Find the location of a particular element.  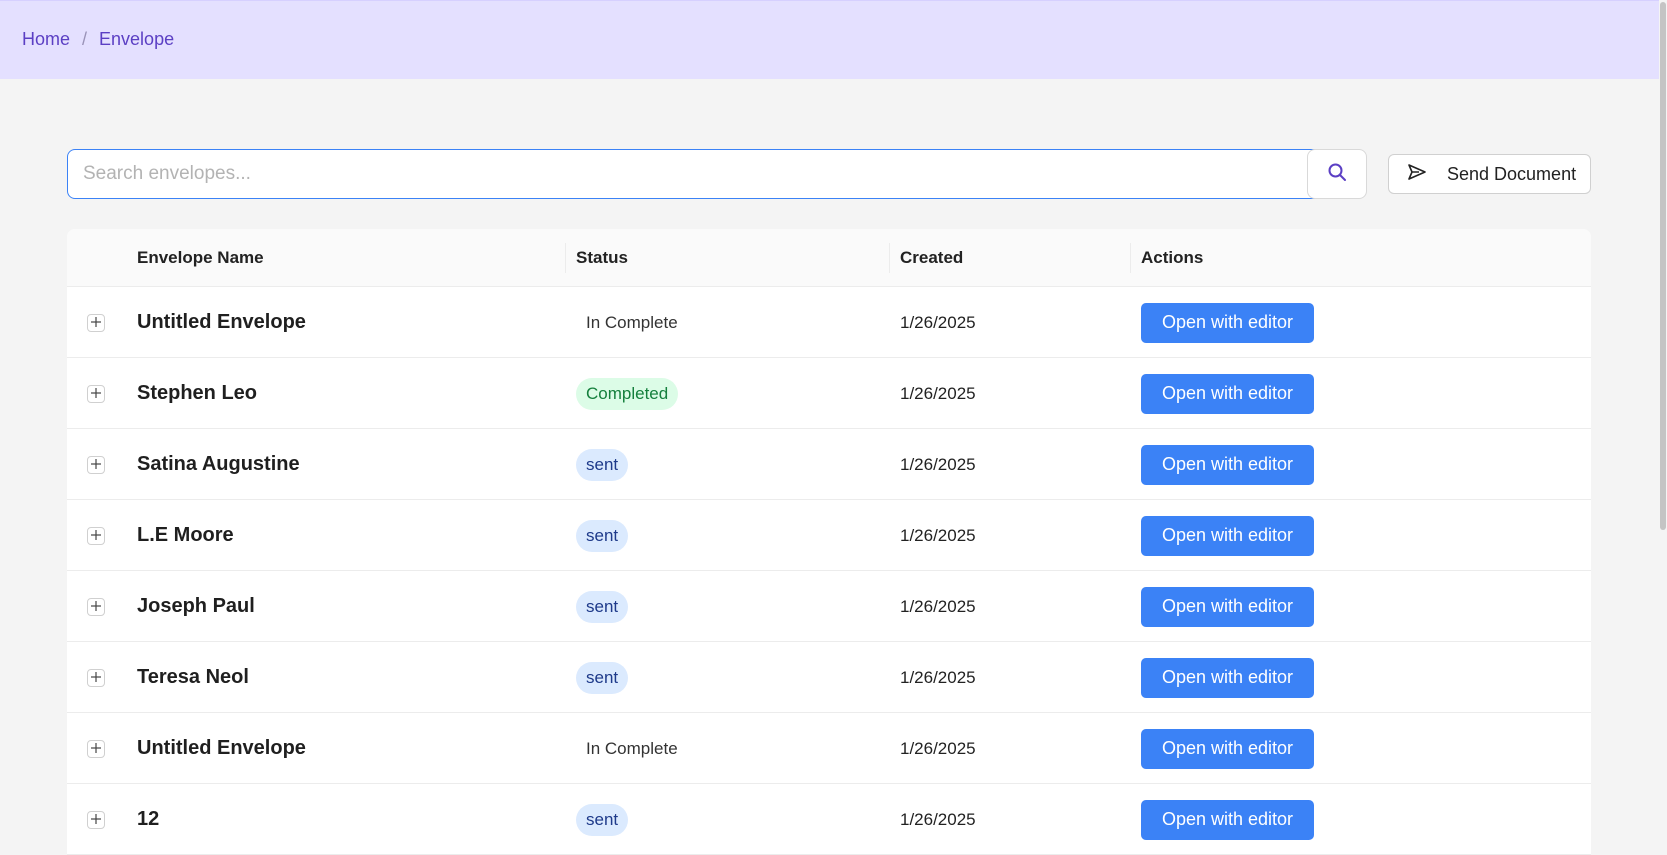

column-header-actions: Actions is located at coordinates (1172, 257).